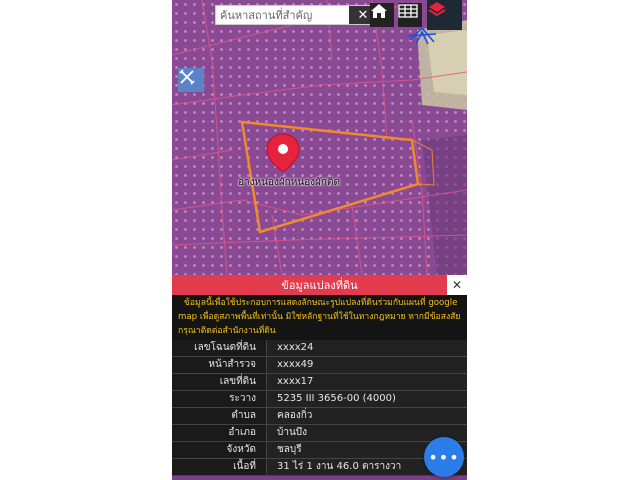 Image resolution: width=640 pixels, height=480 pixels. I want to click on row-label: จังหวัด, so click(219, 450).